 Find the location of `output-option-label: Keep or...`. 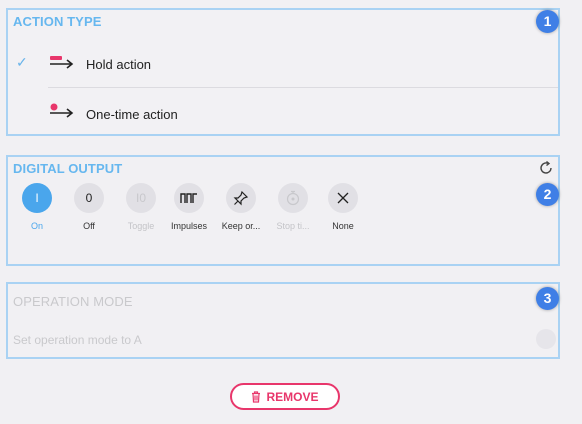

output-option-label: Keep or... is located at coordinates (241, 226).